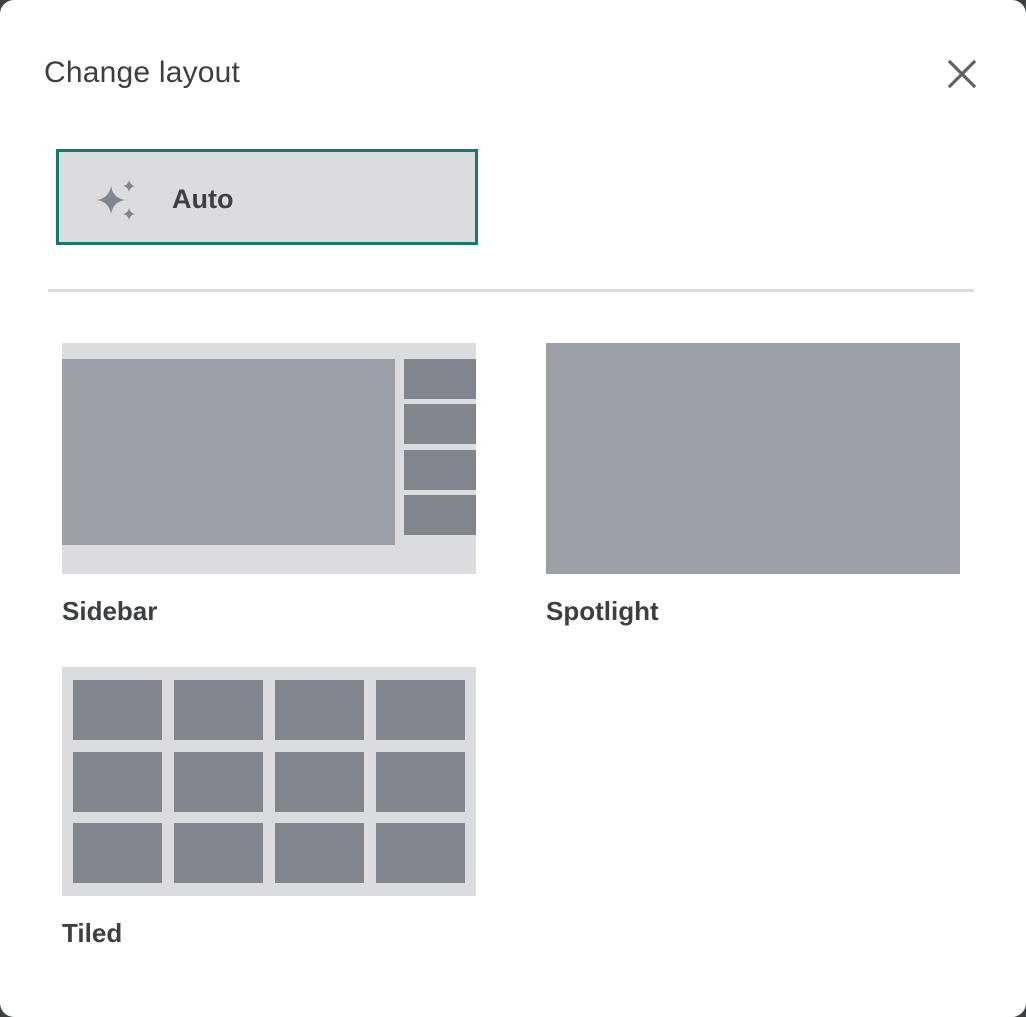 This screenshot has height=1017, width=1026. I want to click on layout-option-tiled: Tiled, so click(269, 812).